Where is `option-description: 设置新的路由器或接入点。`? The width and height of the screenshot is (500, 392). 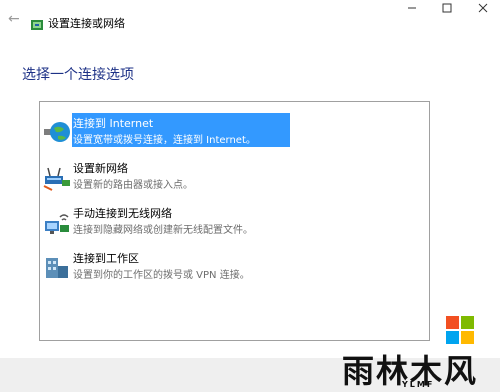
option-description: 设置新的路由器或接入点。 is located at coordinates (133, 185).